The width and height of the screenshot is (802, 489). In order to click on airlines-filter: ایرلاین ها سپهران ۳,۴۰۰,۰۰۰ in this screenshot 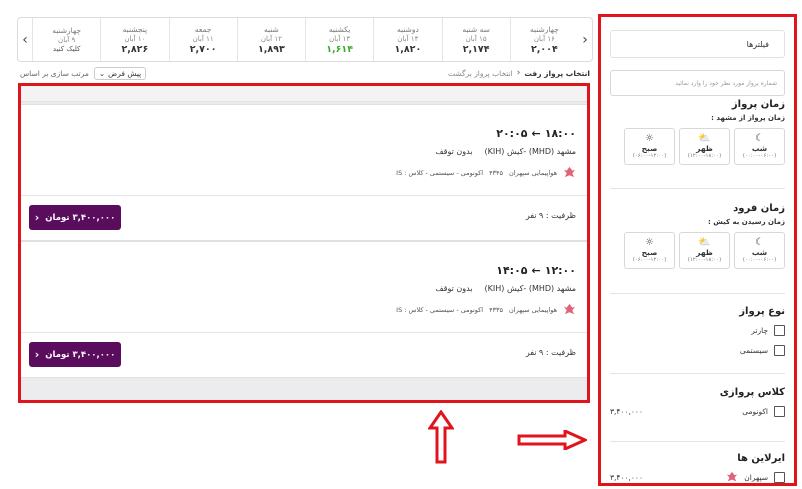, I will do `click(697, 468)`.